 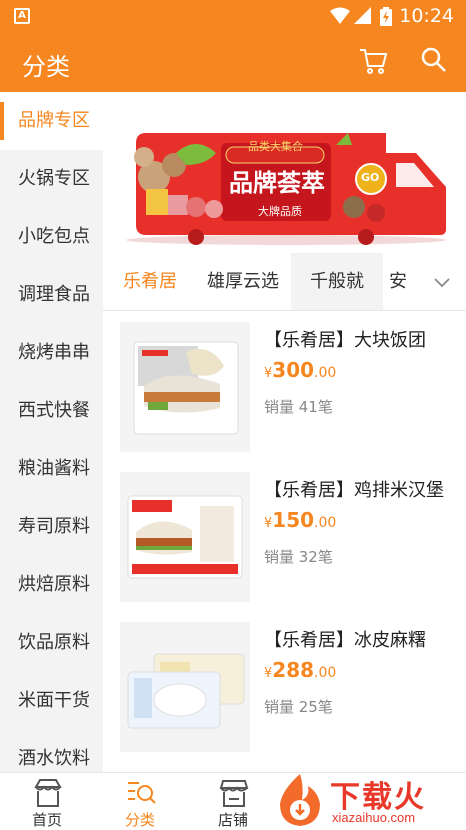 What do you see at coordinates (434, 60) in the screenshot?
I see `search-icon` at bounding box center [434, 60].